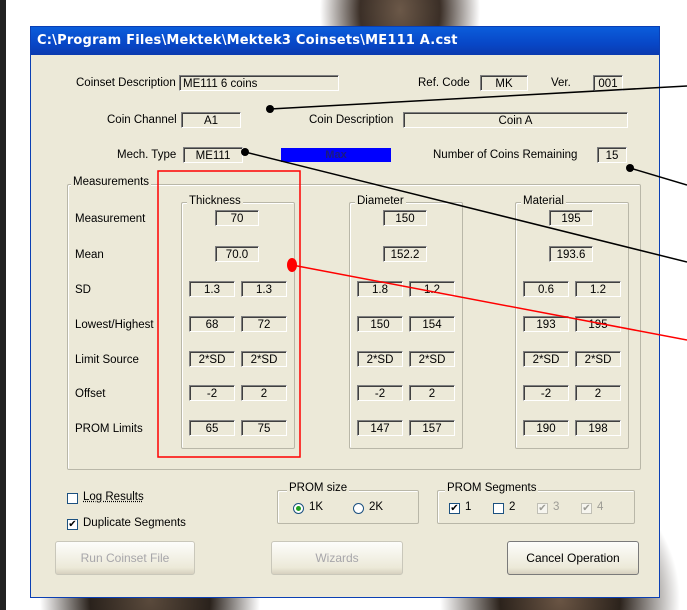 This screenshot has width=687, height=610. I want to click on annotation-line-coins-remaining, so click(658, 176).